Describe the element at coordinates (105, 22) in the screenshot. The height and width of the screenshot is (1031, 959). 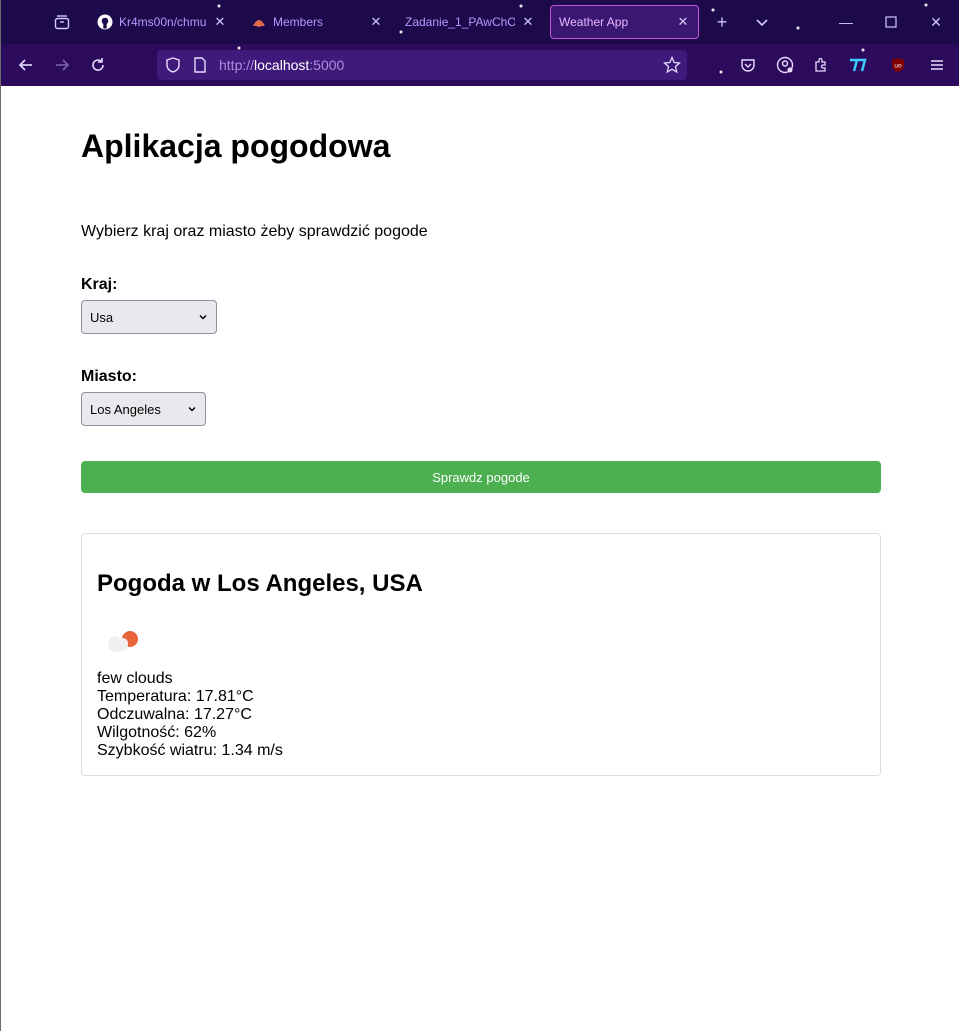
I see `github-icon` at that location.